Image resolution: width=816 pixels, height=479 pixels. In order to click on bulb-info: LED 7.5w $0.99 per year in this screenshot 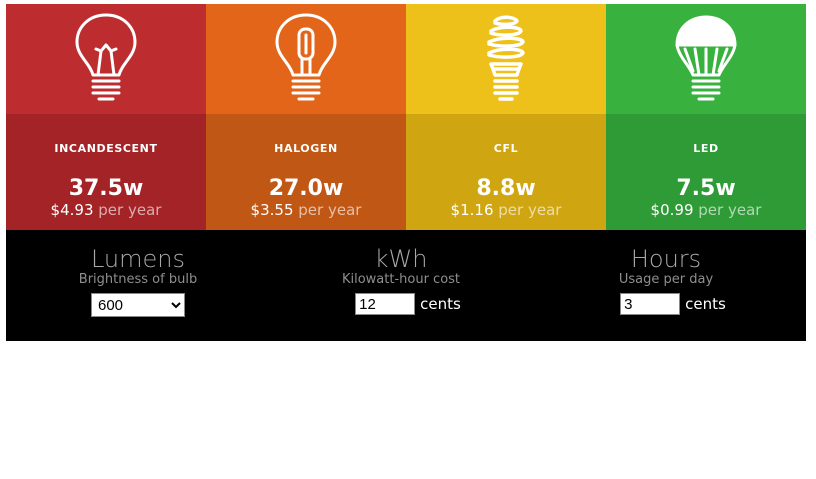, I will do `click(706, 172)`.